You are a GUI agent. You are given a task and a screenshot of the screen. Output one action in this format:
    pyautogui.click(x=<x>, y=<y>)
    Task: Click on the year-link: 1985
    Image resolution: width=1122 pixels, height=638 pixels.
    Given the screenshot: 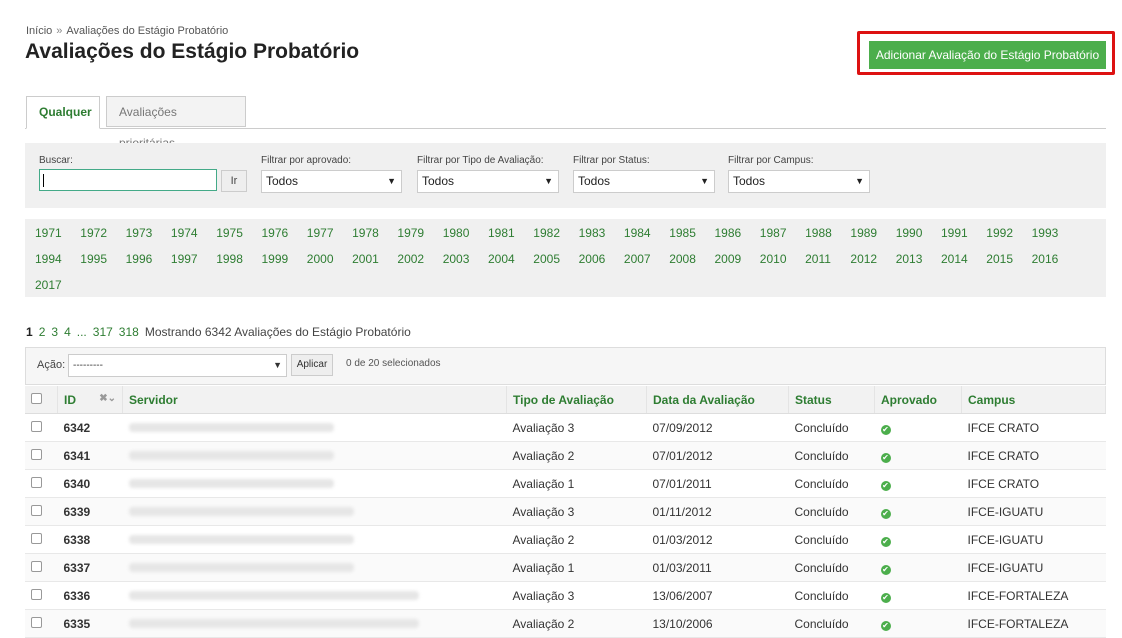 What is the action you would take?
    pyautogui.click(x=682, y=233)
    